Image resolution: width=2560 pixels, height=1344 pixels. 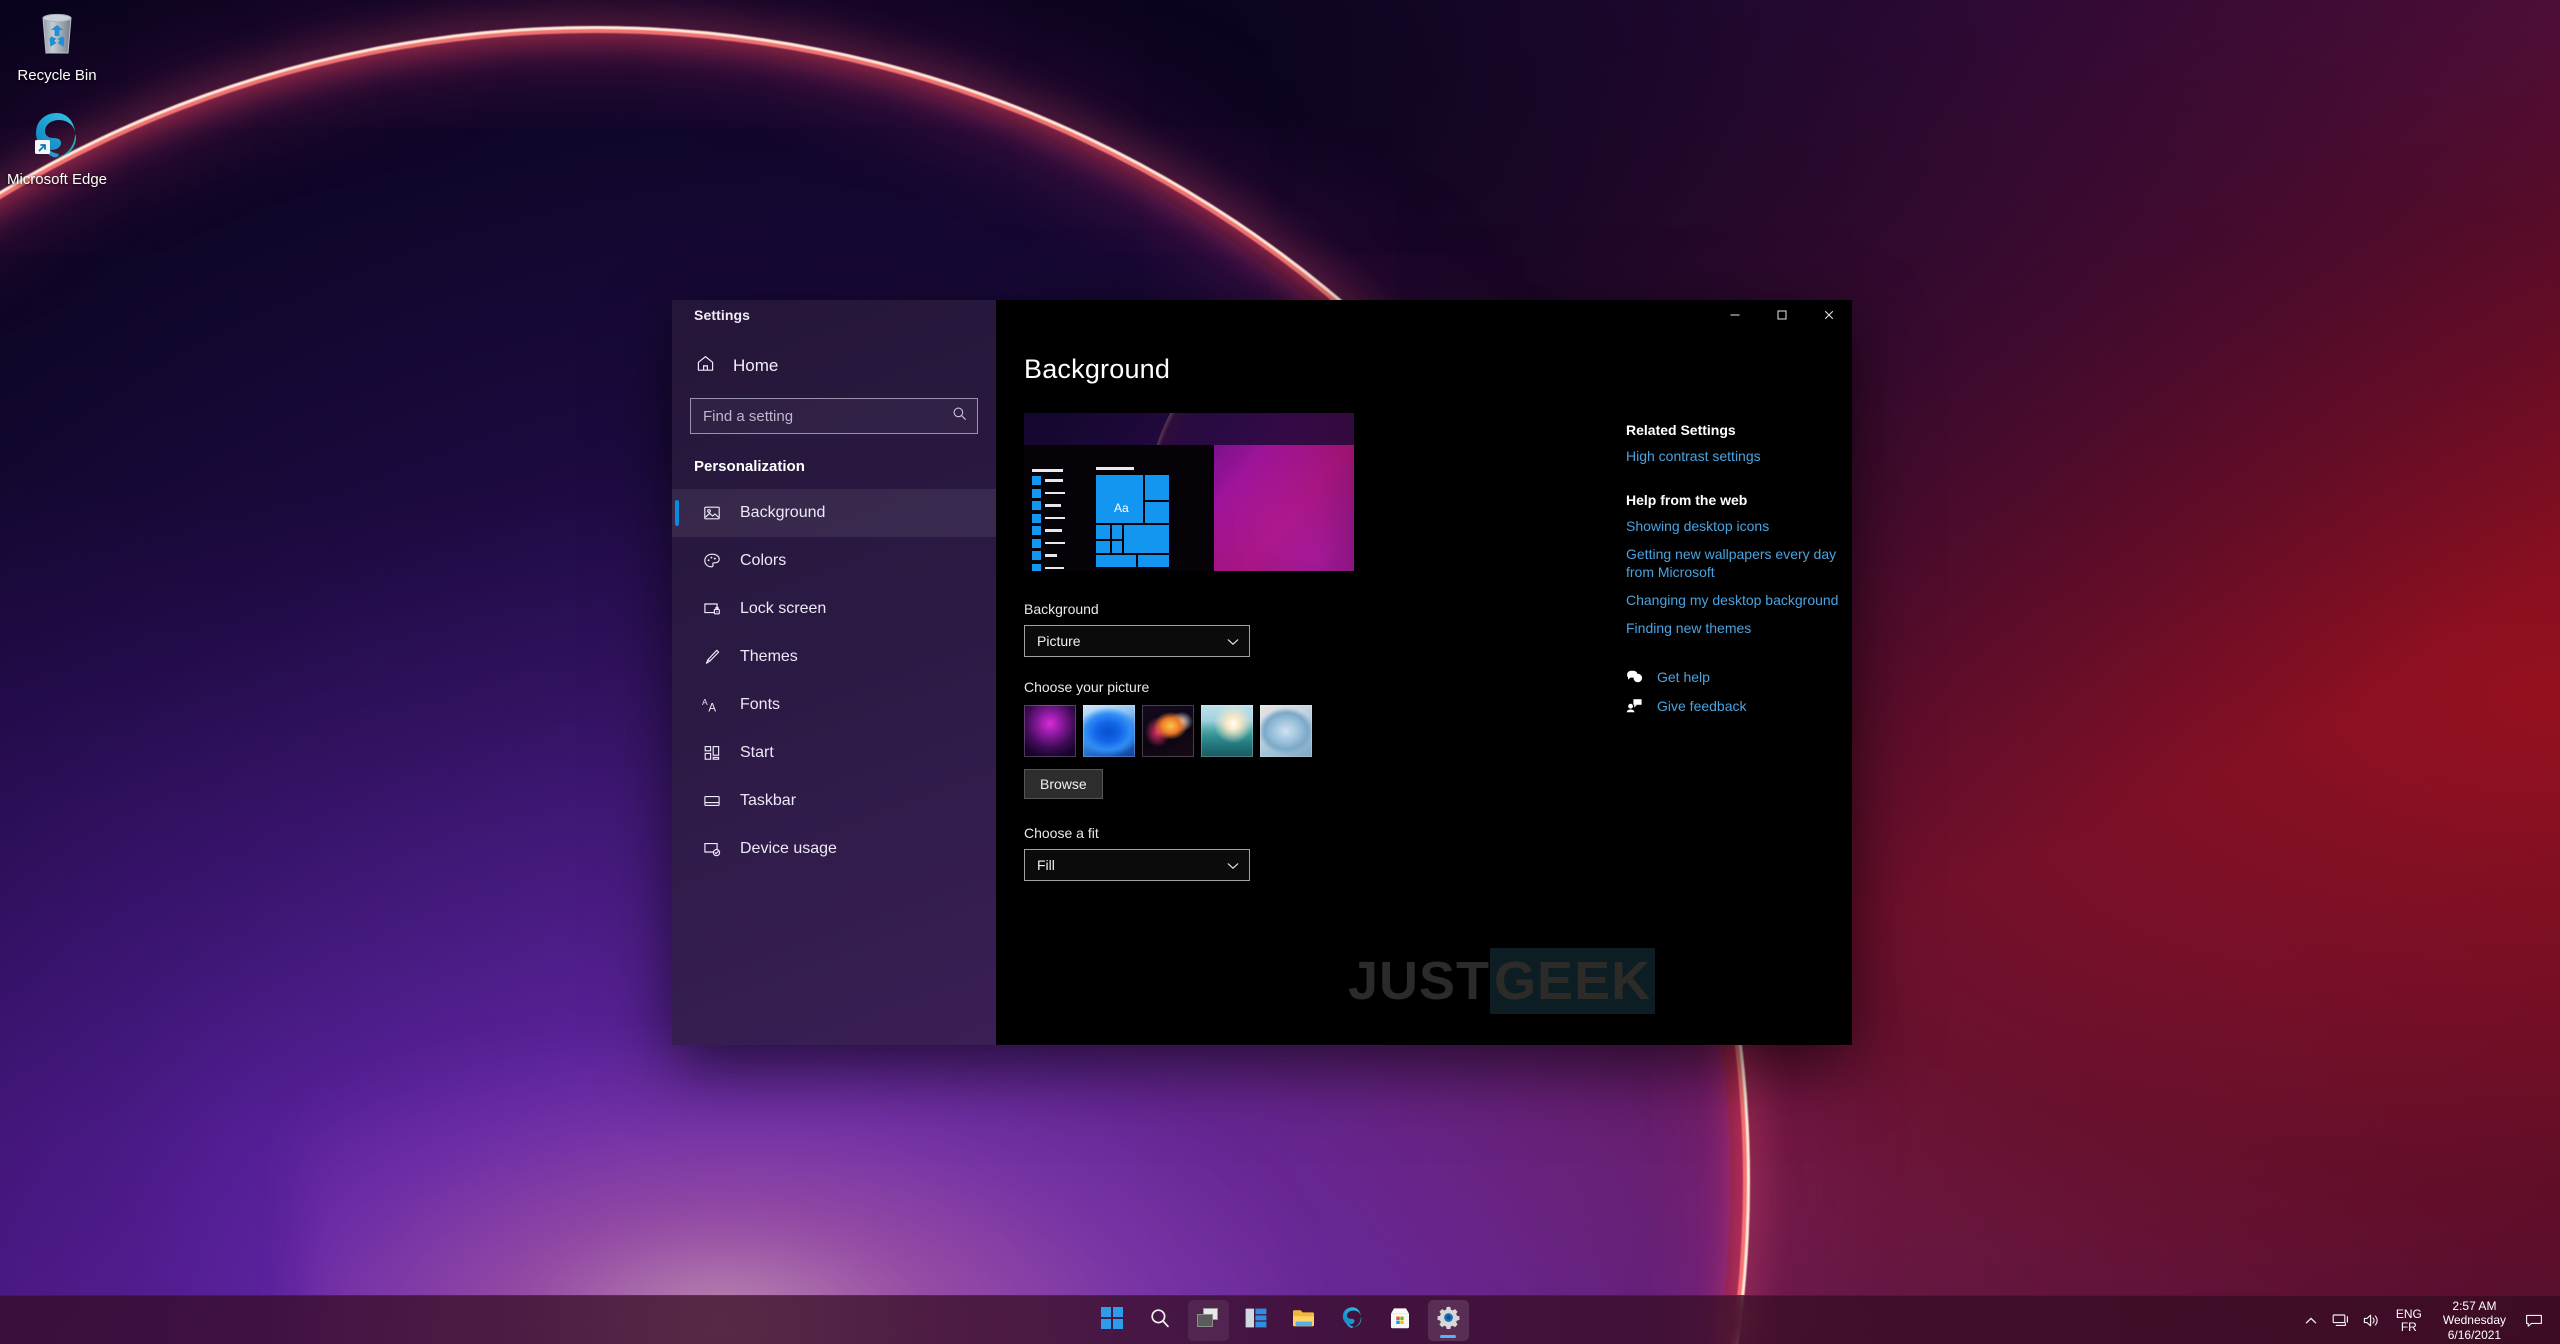 What do you see at coordinates (834, 801) in the screenshot?
I see `sidebar-item-taskbar: Taskbar` at bounding box center [834, 801].